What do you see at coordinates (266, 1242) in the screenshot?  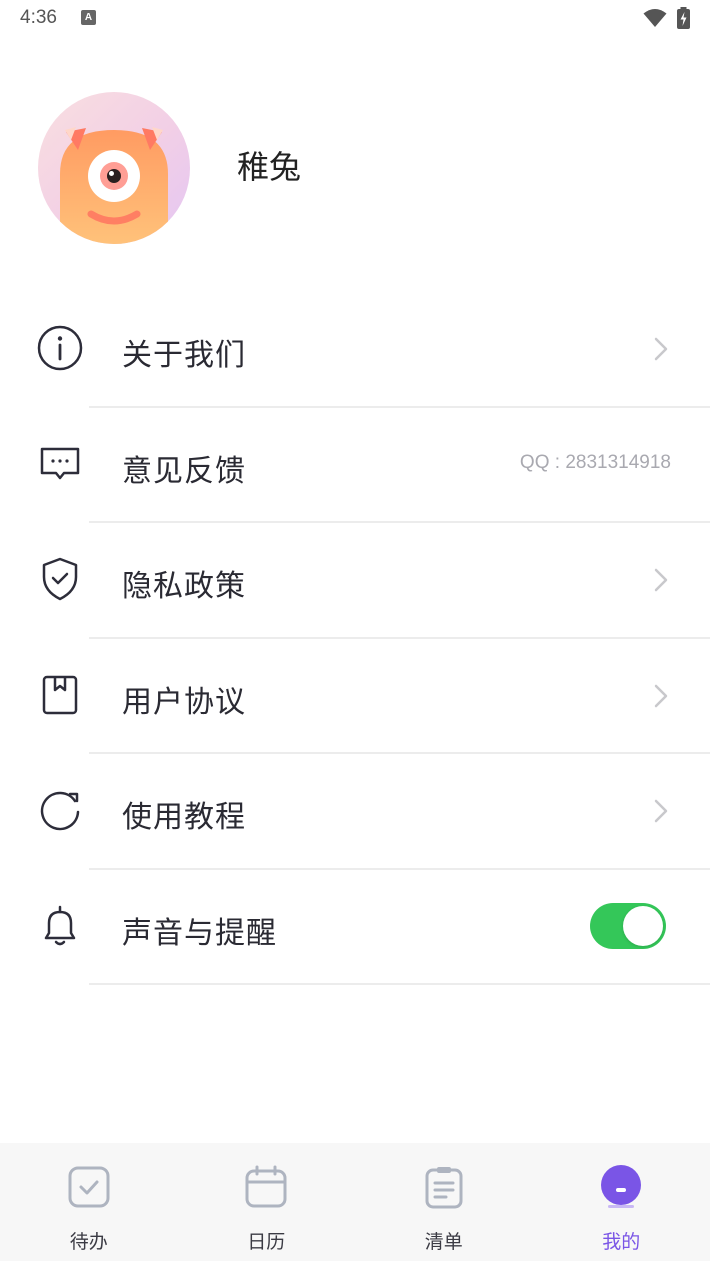 I see `nav-label: 日历` at bounding box center [266, 1242].